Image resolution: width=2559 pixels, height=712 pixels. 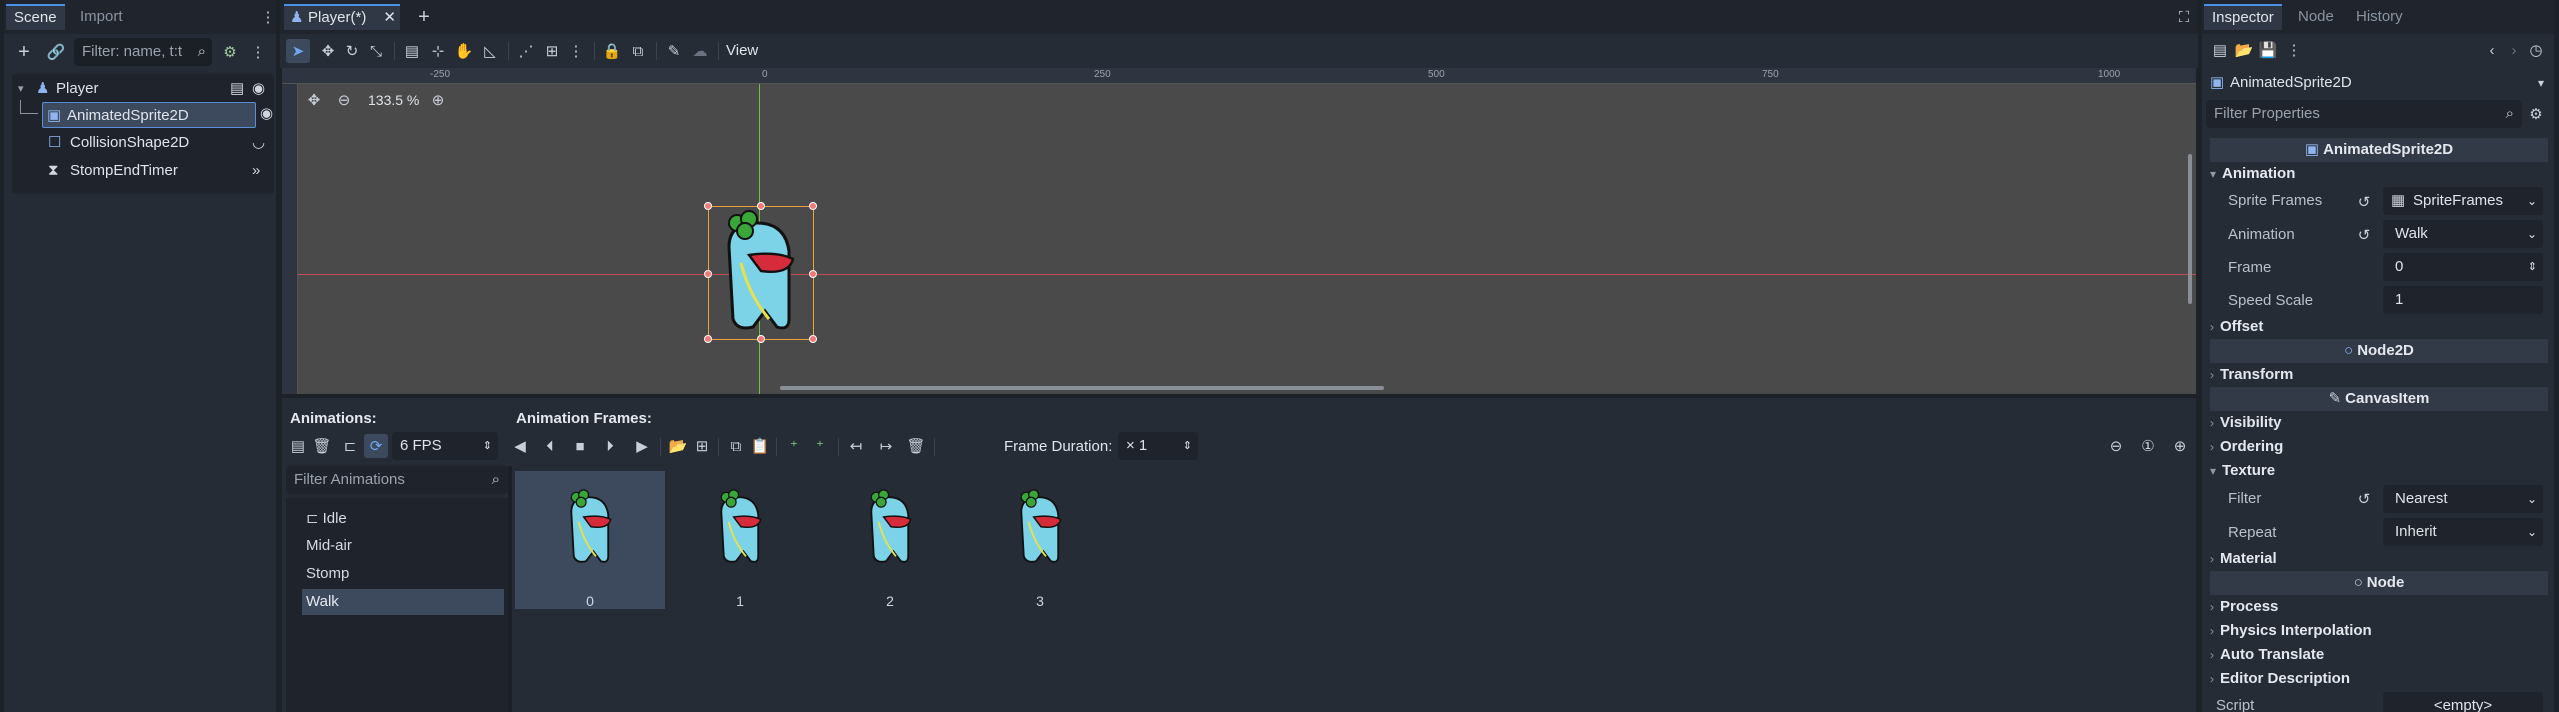 I want to click on fps-spinbox: 6 FPS ⇕, so click(x=445, y=446).